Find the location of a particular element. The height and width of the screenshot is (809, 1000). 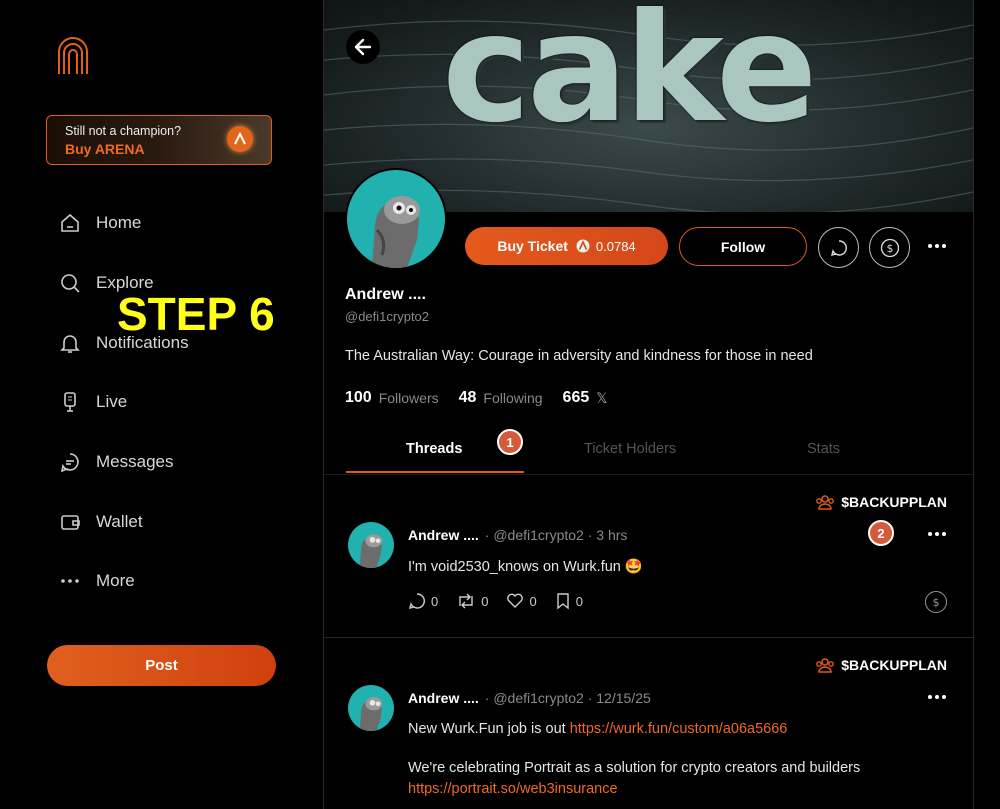

banner-text: cake is located at coordinates (630, 78).